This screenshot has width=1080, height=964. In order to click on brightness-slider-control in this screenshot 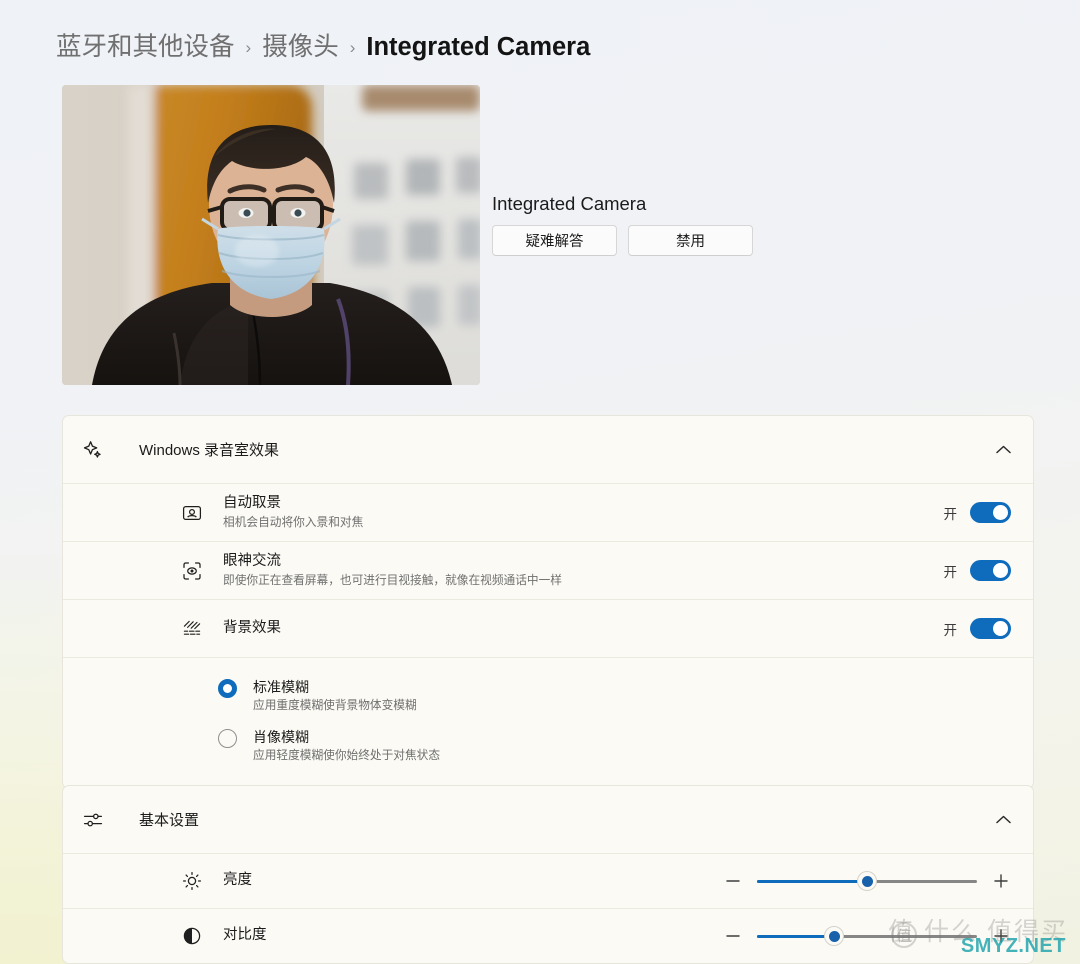, I will do `click(867, 881)`.